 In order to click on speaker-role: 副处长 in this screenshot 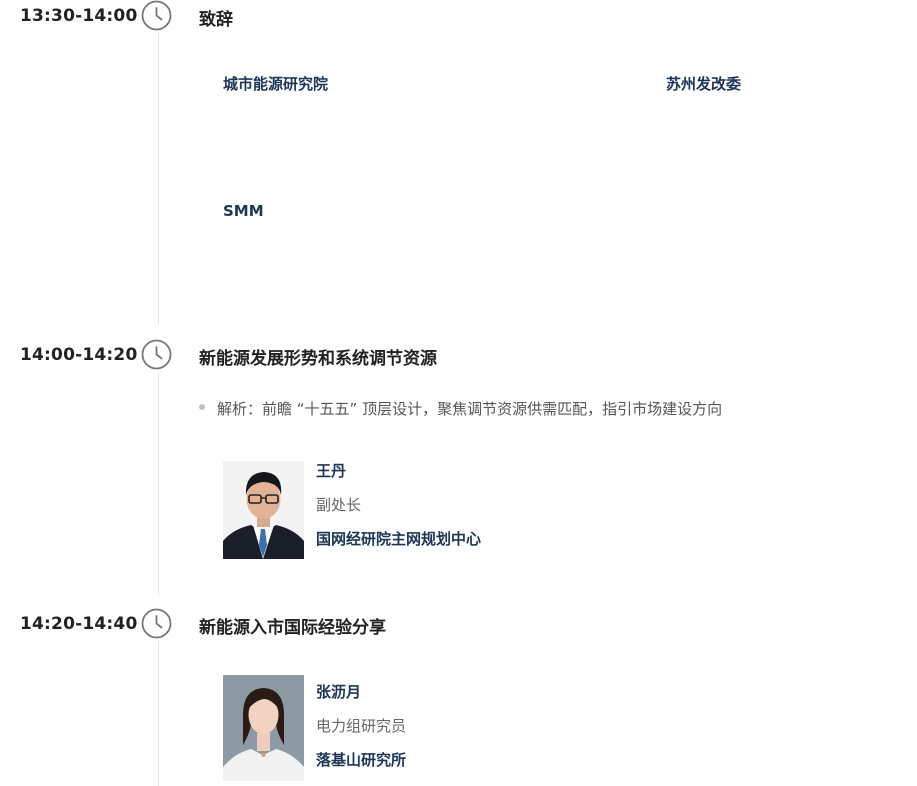, I will do `click(339, 505)`.